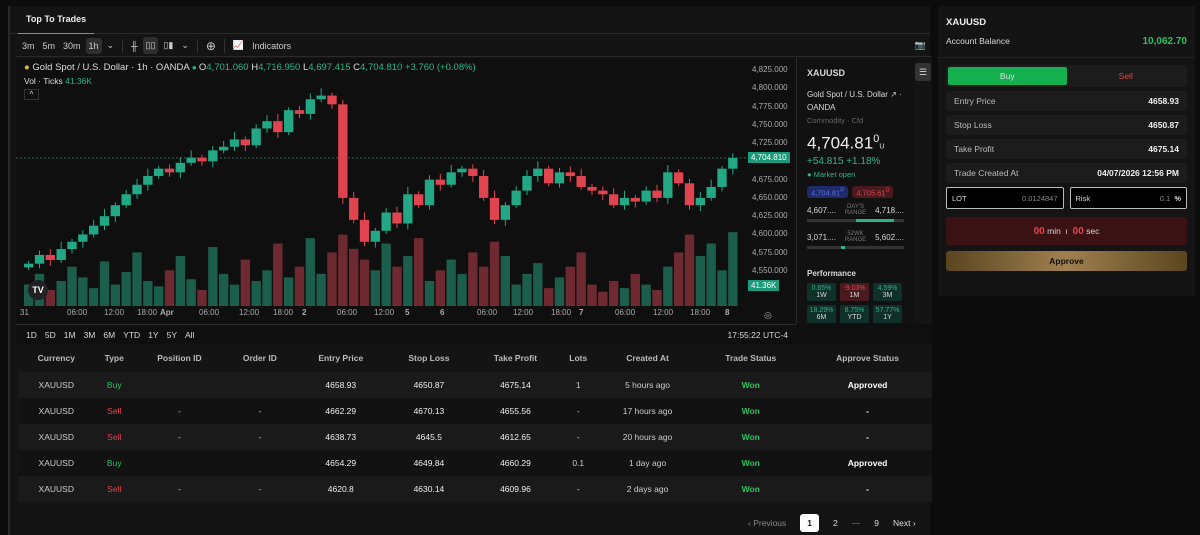 The width and height of the screenshot is (1200, 535). What do you see at coordinates (768, 315) in the screenshot?
I see `settings-icon: ◎` at bounding box center [768, 315].